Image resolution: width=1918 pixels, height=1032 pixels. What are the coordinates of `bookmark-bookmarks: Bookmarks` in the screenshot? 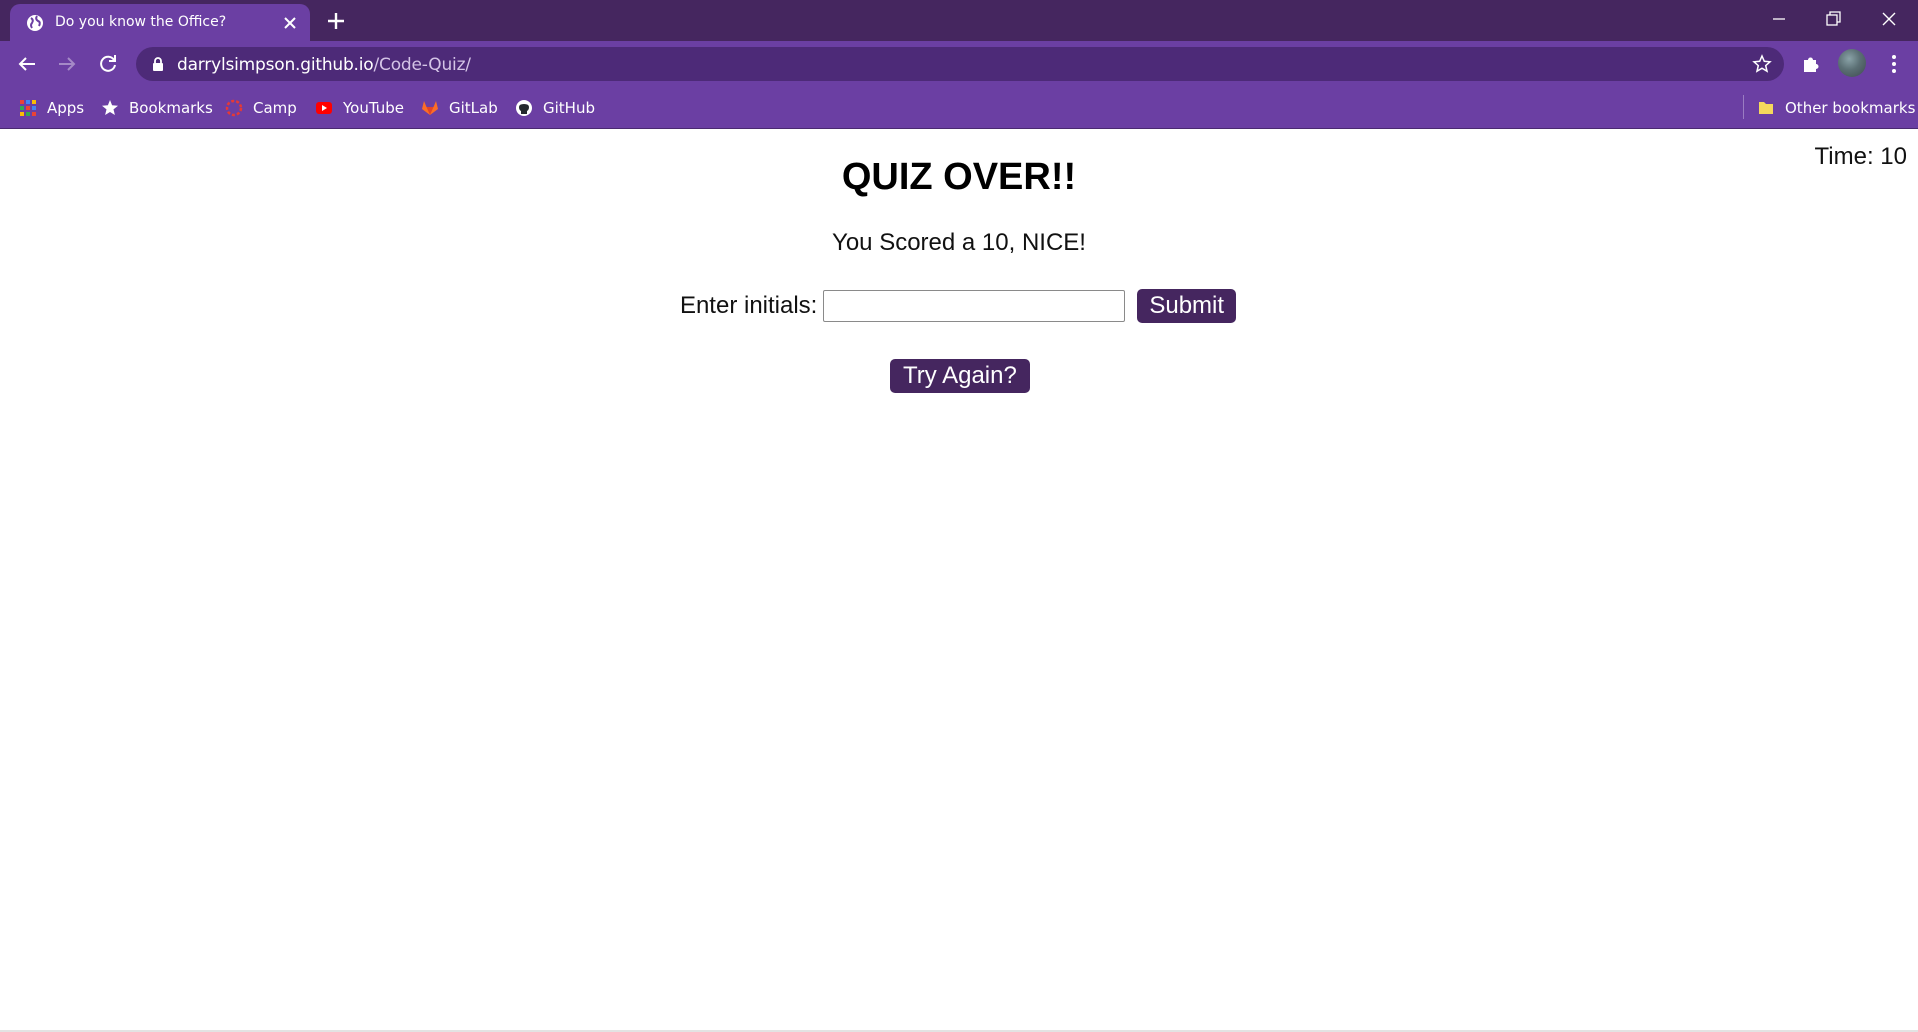 It's located at (157, 108).